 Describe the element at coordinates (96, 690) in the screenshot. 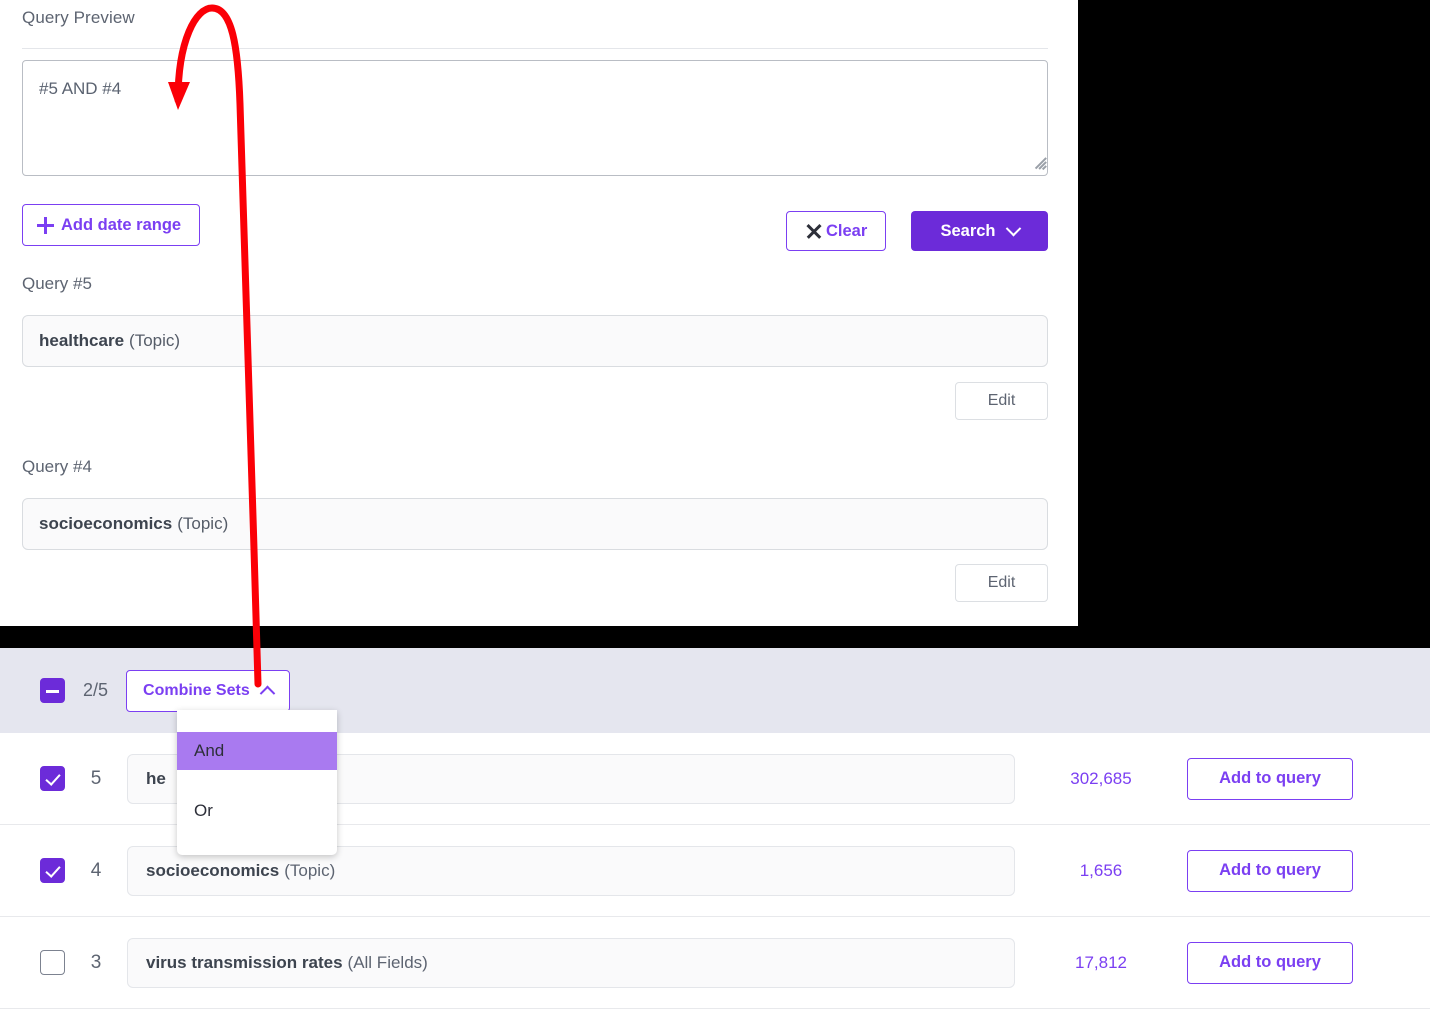

I see `selection-count: 2/5` at that location.